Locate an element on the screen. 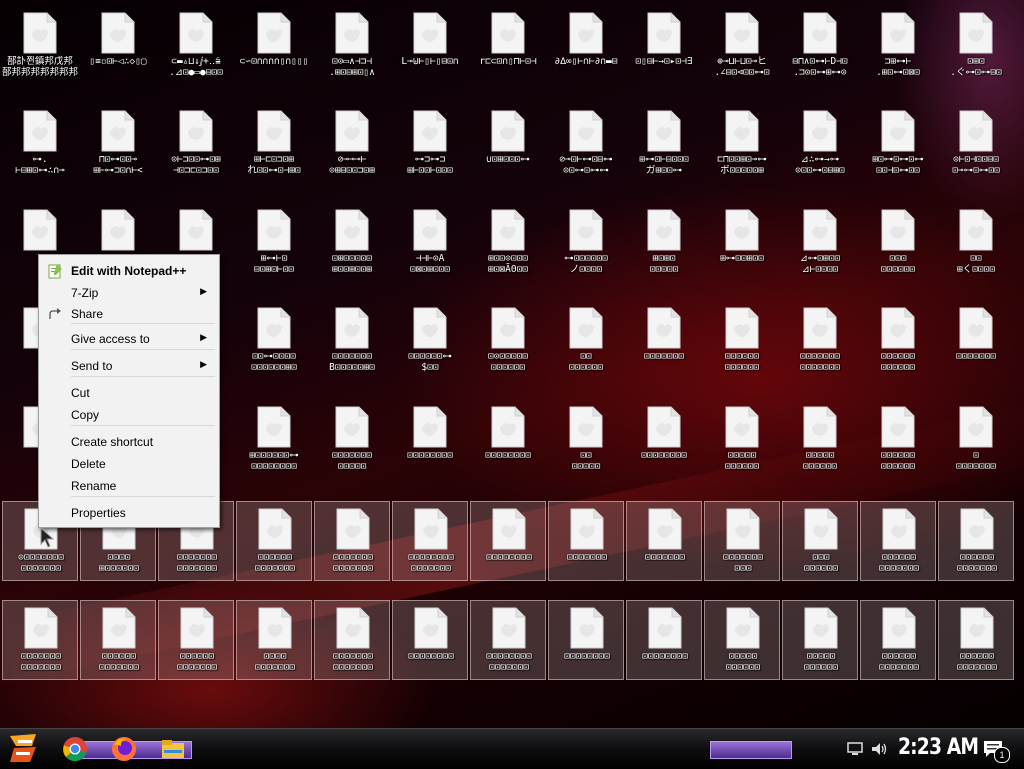  desktop-file-icon: ⊞⊡⊡⊡⊡⊡⊡⊶ ⊡⊡⊡⊡⊡⊡⊡⊡ is located at coordinates (274, 440).